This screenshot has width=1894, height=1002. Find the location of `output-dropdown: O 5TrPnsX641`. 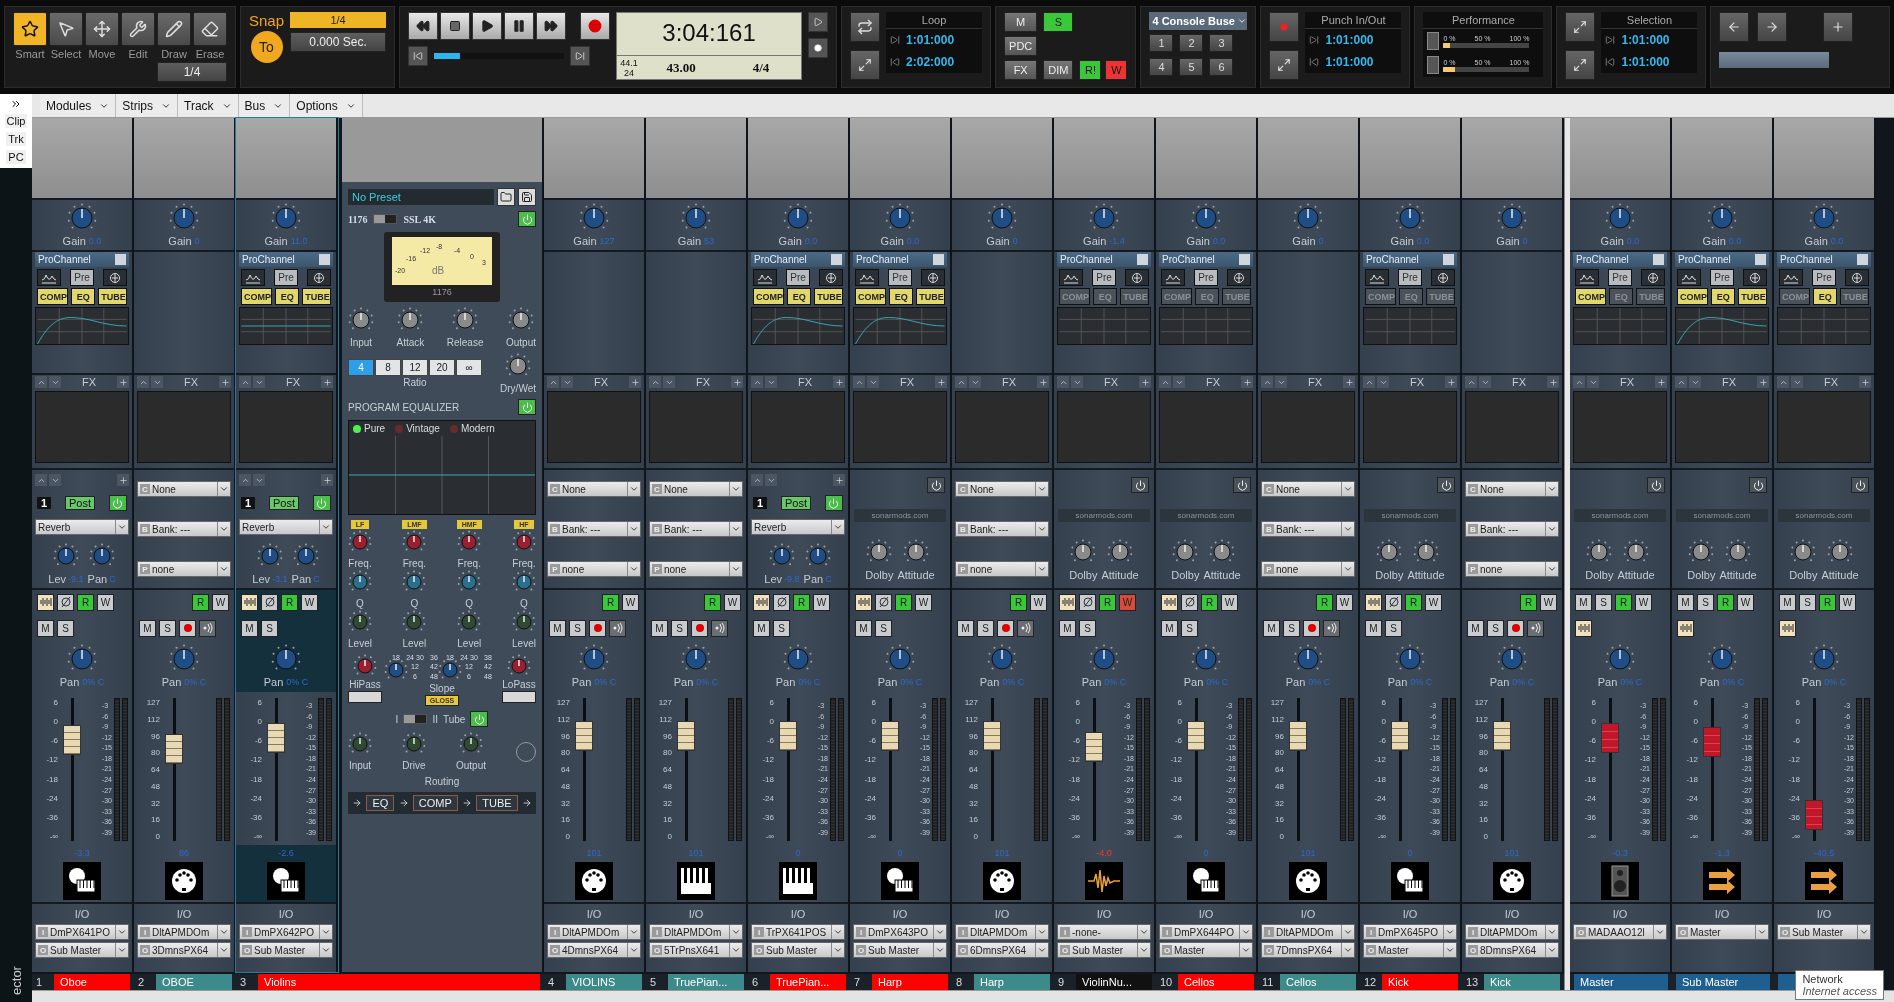

output-dropdown: O 5TrPnsX641 is located at coordinates (696, 950).